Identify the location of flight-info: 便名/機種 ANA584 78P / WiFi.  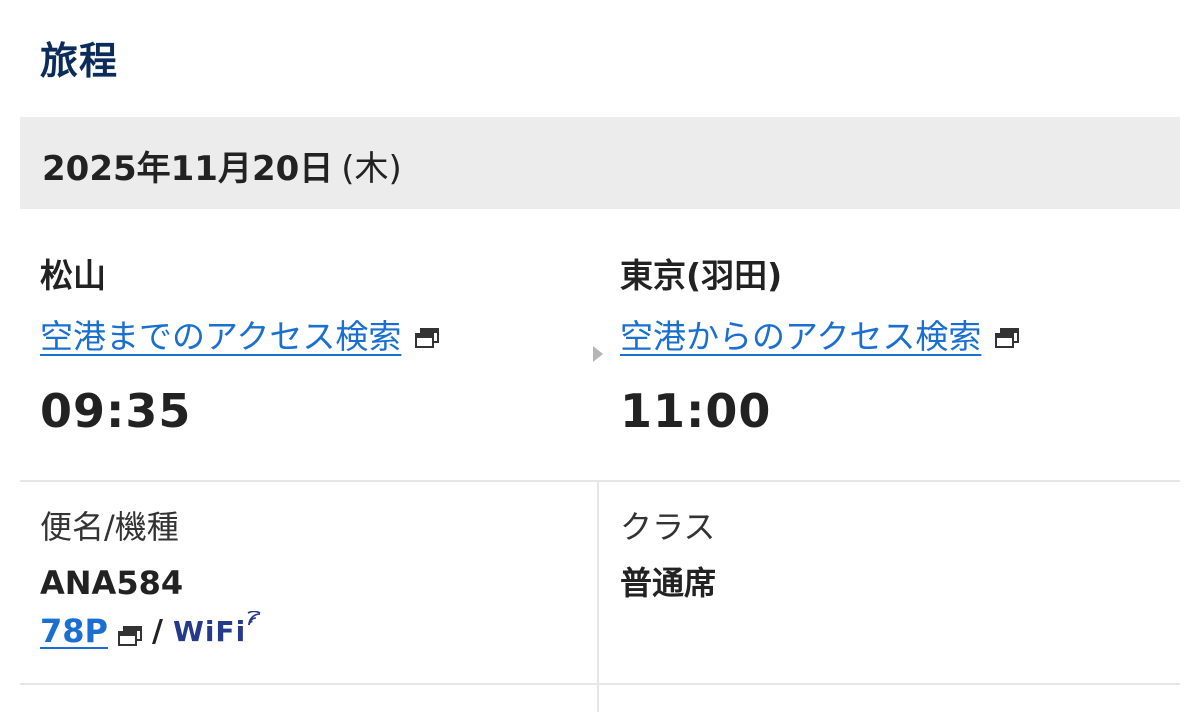
(151, 579).